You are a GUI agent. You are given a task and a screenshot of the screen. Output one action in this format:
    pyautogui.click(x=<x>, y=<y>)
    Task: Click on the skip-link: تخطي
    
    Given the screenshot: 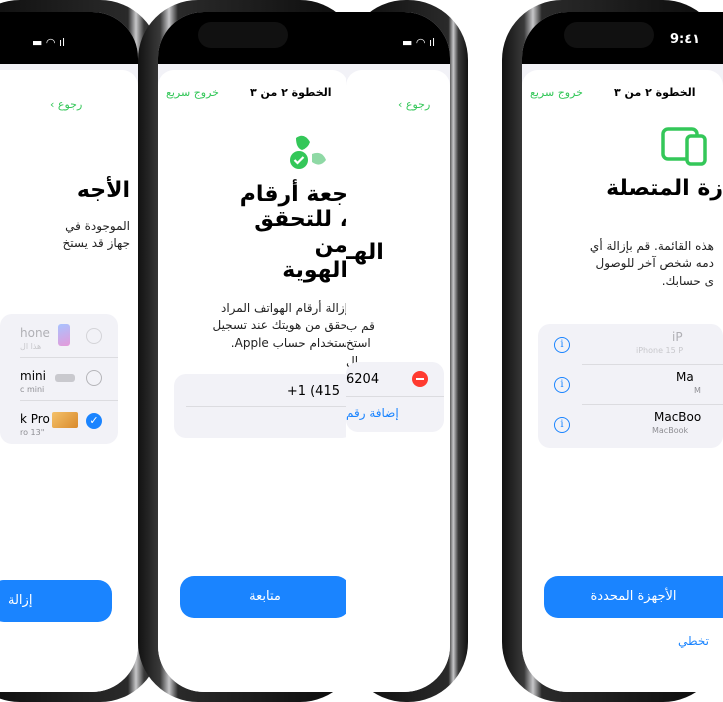 What is the action you would take?
    pyautogui.click(x=693, y=641)
    